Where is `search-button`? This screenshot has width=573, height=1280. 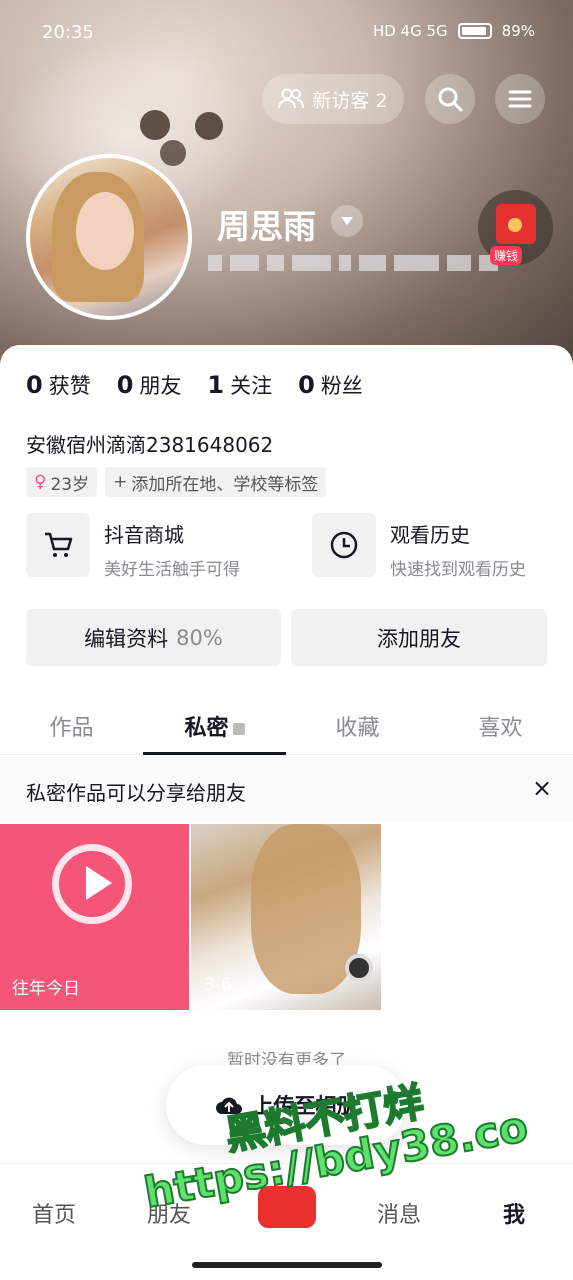 search-button is located at coordinates (450, 99).